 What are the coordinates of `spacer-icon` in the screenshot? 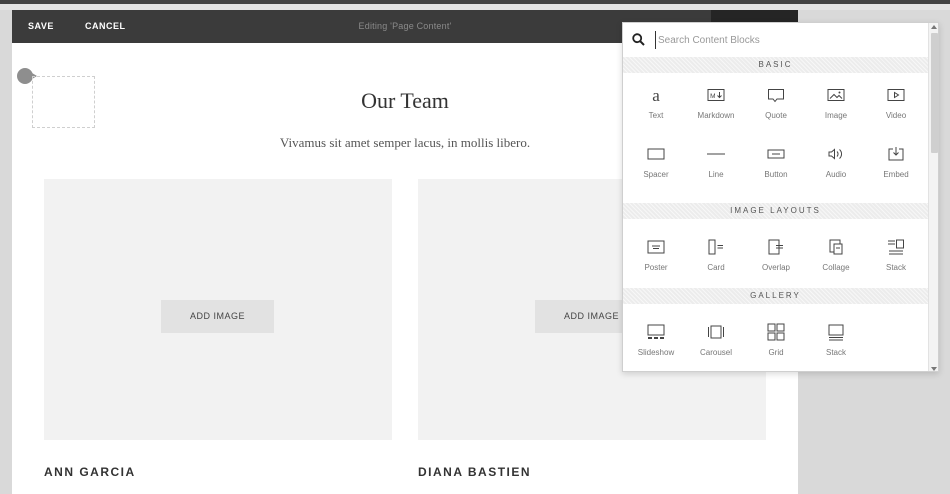 It's located at (656, 154).